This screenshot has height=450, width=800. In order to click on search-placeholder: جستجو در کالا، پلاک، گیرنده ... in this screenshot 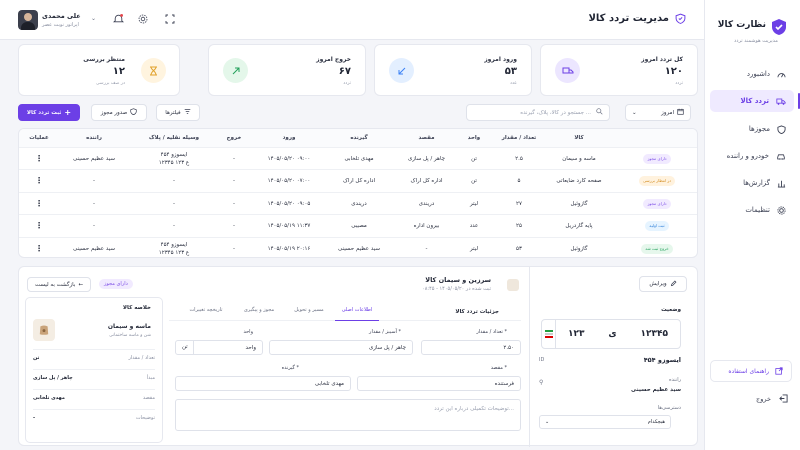, I will do `click(555, 112)`.